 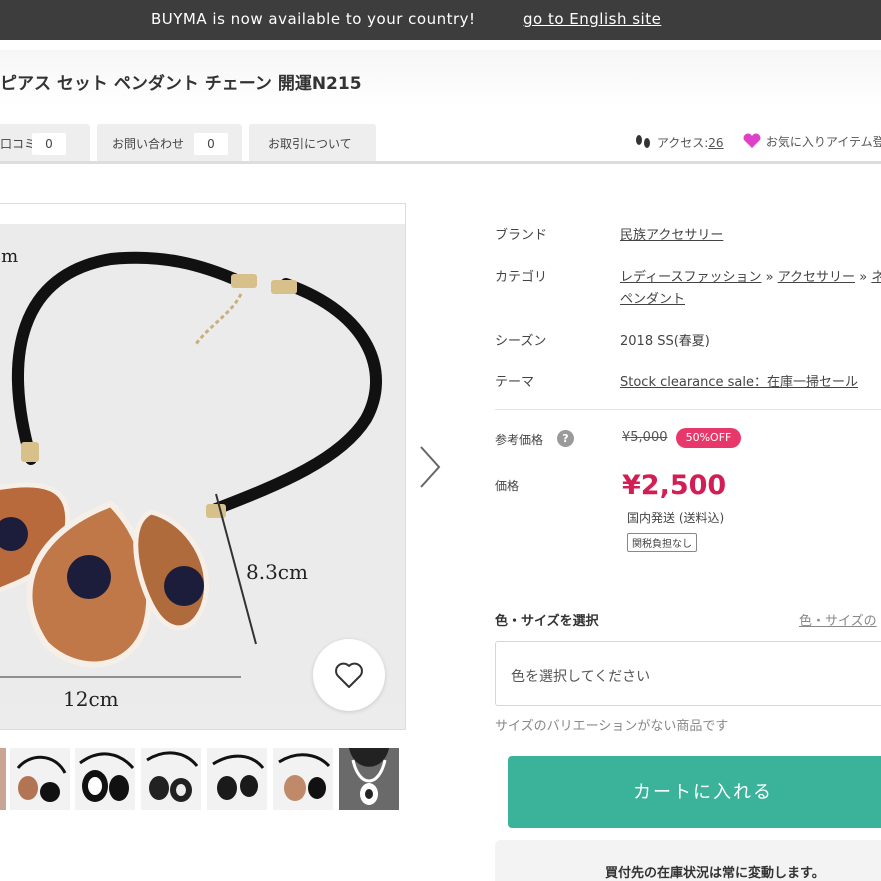 What do you see at coordinates (662, 542) in the screenshot?
I see `tax-badge: 関税負担なし` at bounding box center [662, 542].